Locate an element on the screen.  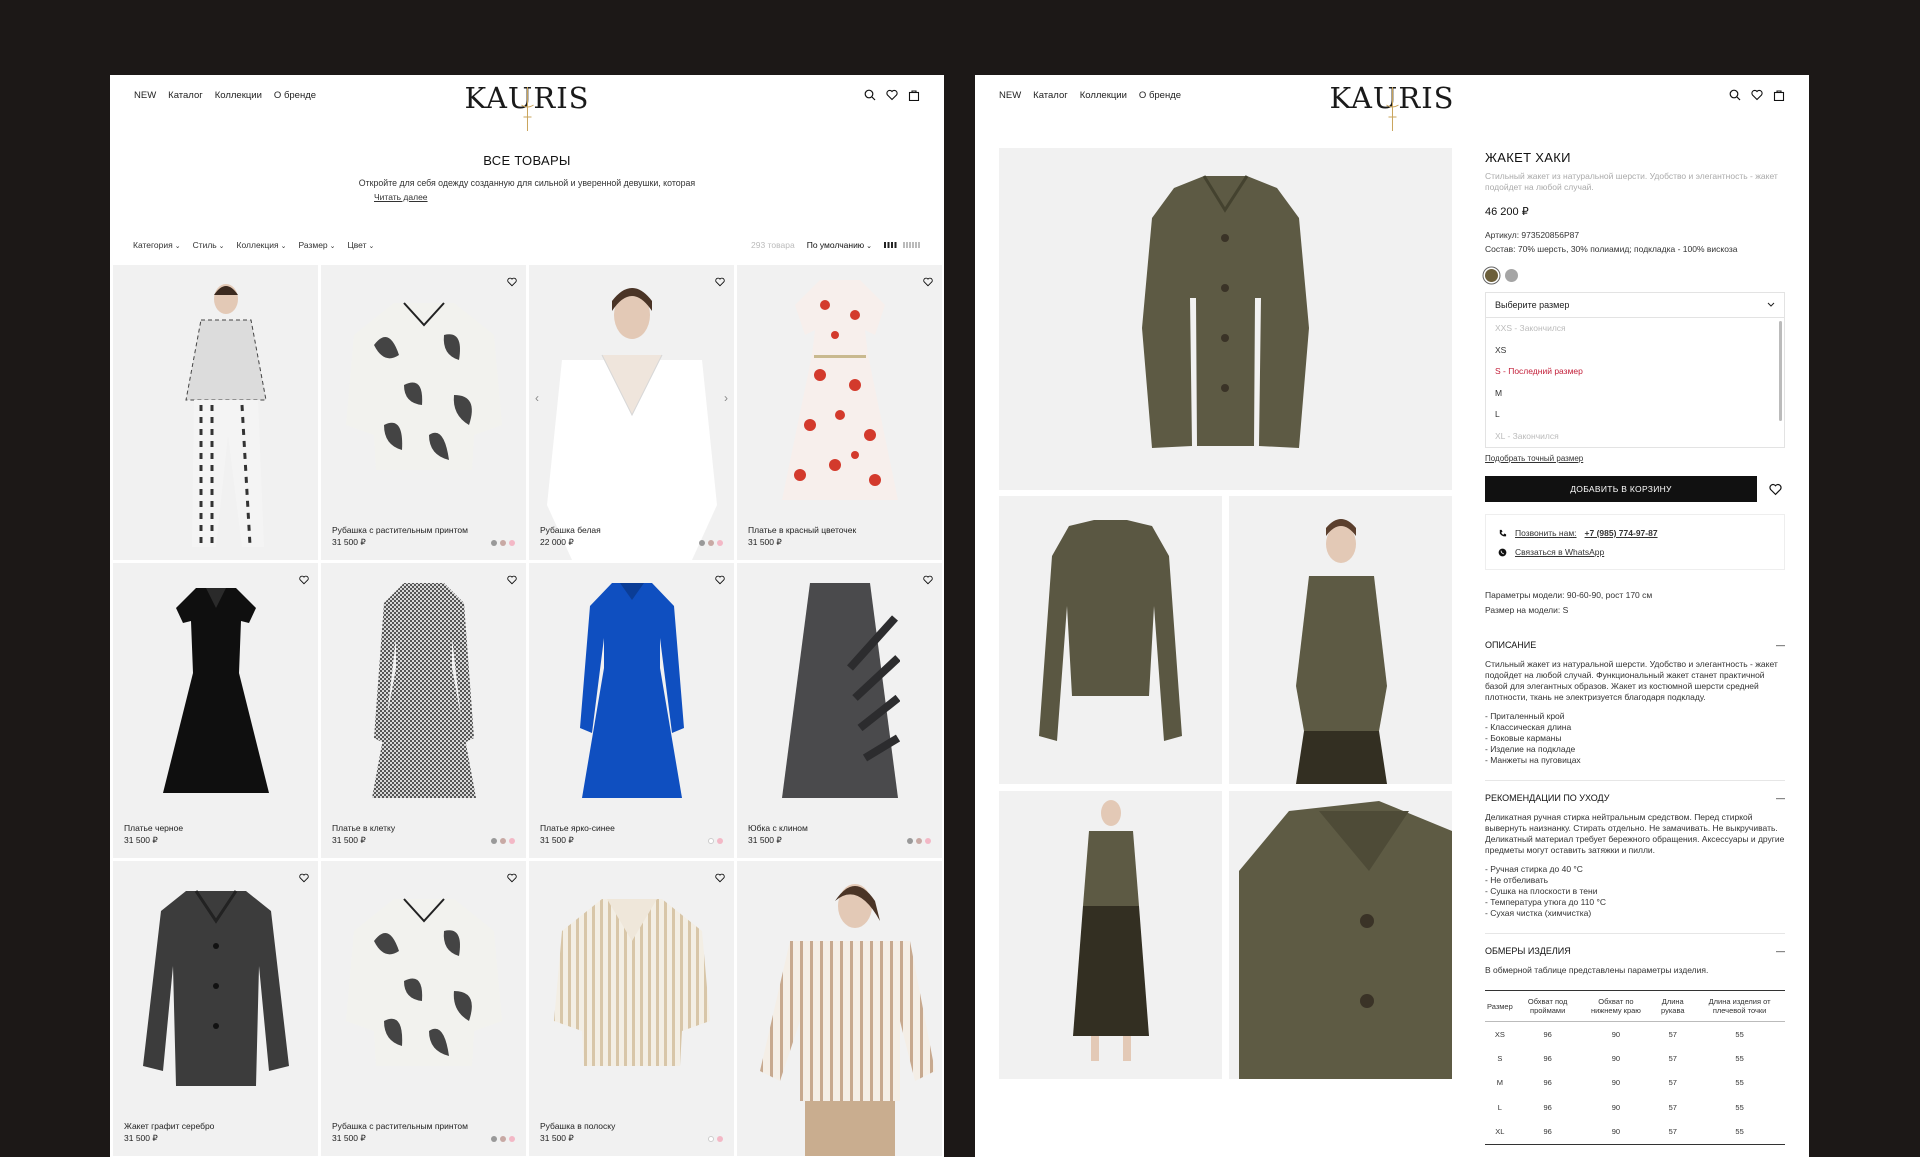
size-option: XXS - Закончился is located at coordinates (1635, 329).